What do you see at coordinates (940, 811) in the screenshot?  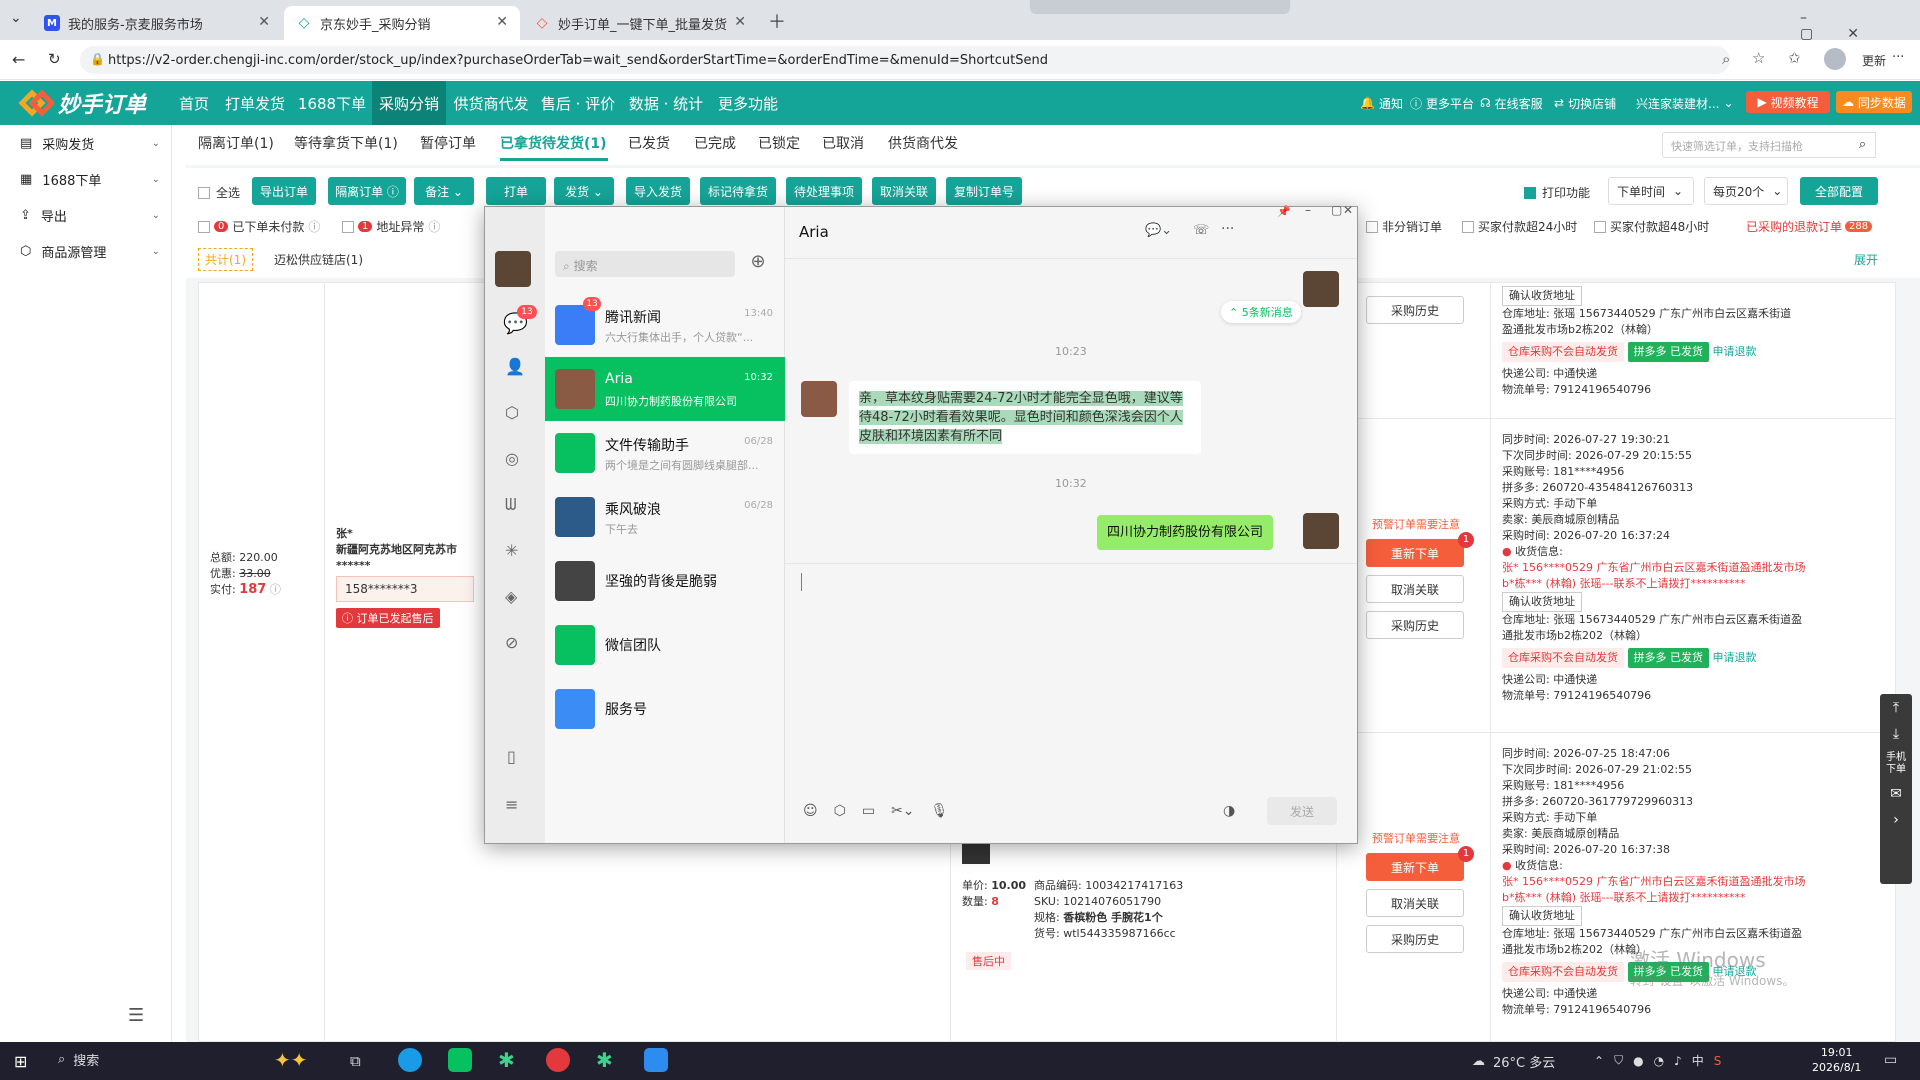 I see `microphone-icon: 🎙` at bounding box center [940, 811].